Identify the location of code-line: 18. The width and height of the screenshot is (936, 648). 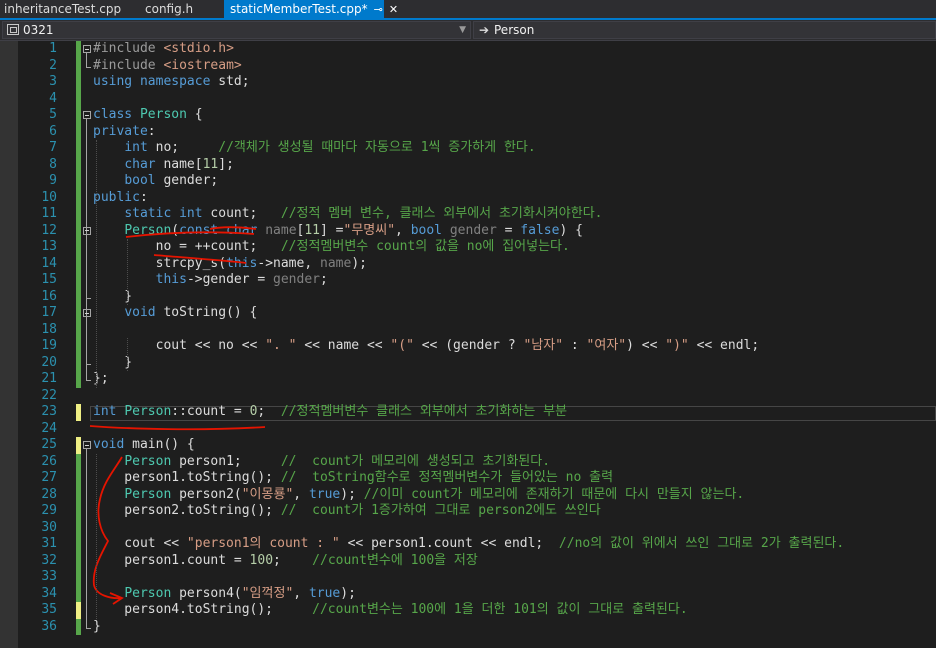
(468, 329).